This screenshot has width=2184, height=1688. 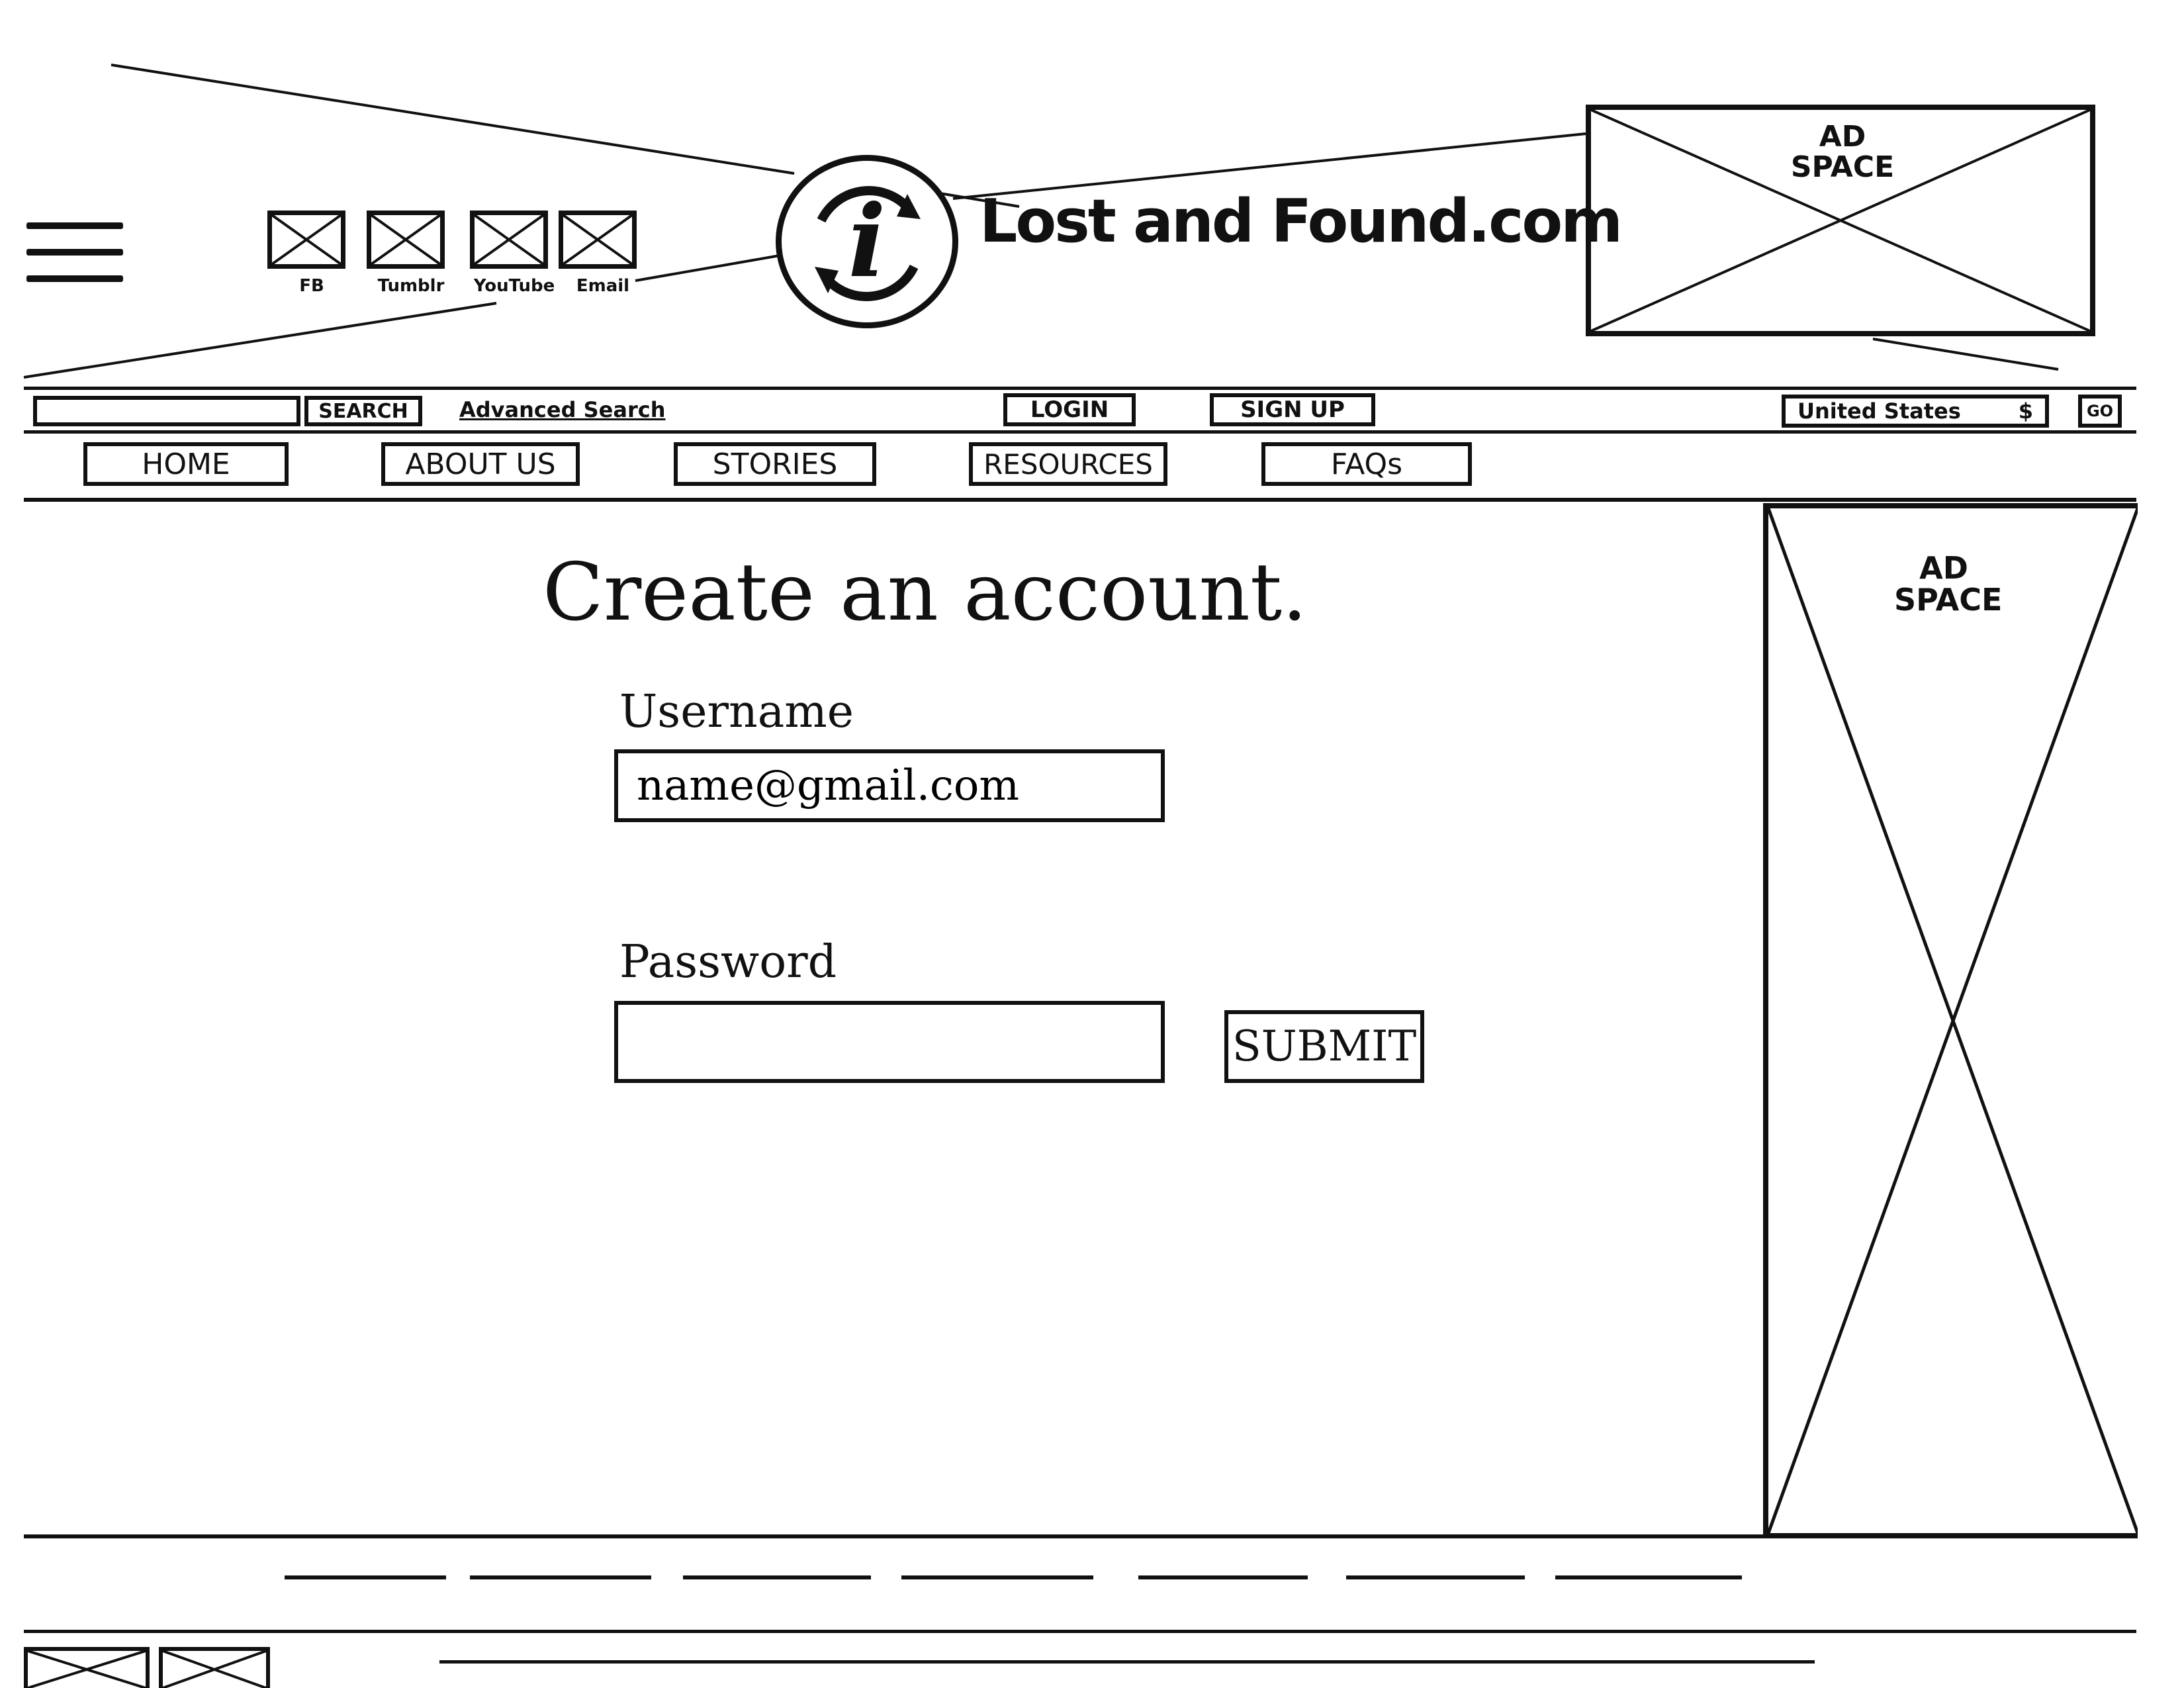 What do you see at coordinates (167, 411) in the screenshot?
I see `search-input` at bounding box center [167, 411].